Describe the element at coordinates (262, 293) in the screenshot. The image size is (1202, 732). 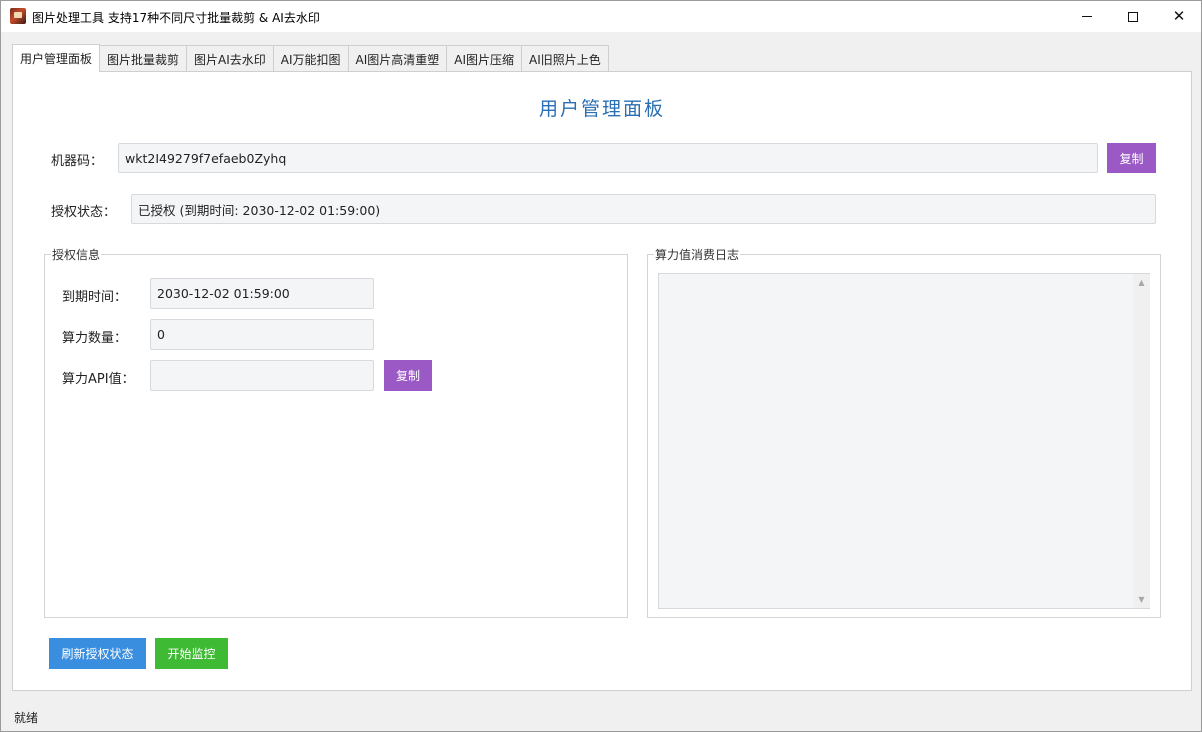
I see `expiry-field: 2030-12-02 01:59:00` at that location.